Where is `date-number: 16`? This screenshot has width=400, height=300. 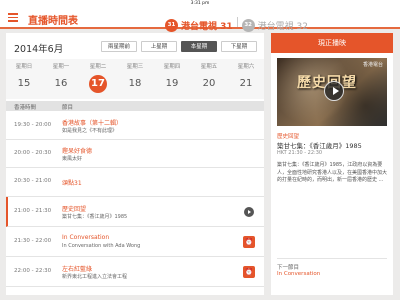 date-number: 16 is located at coordinates (61, 83).